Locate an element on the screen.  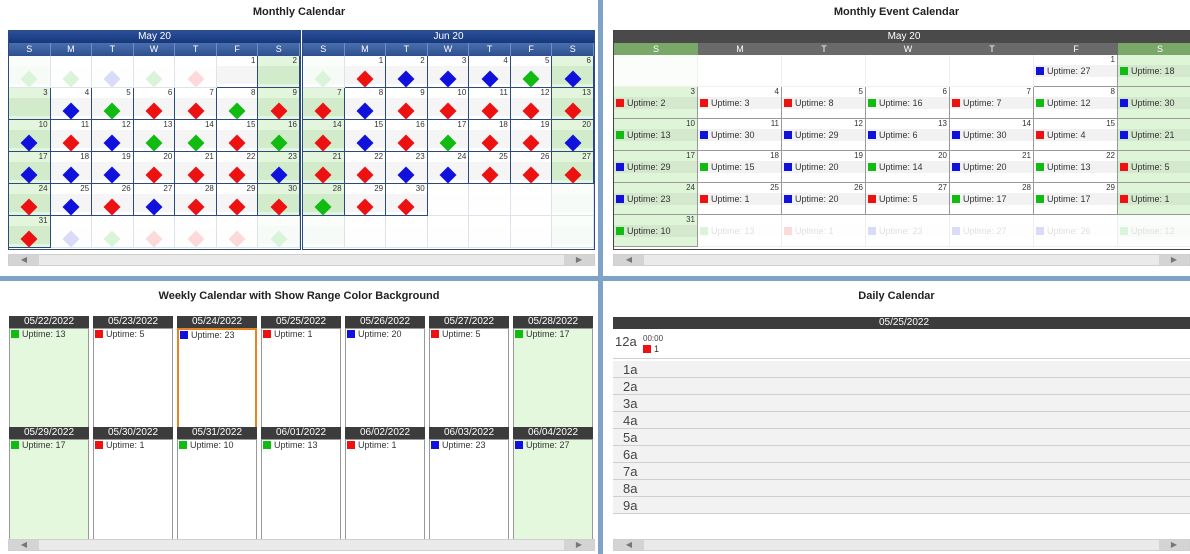
hour-slot: 12a 00:00 1 is located at coordinates (901, 346).